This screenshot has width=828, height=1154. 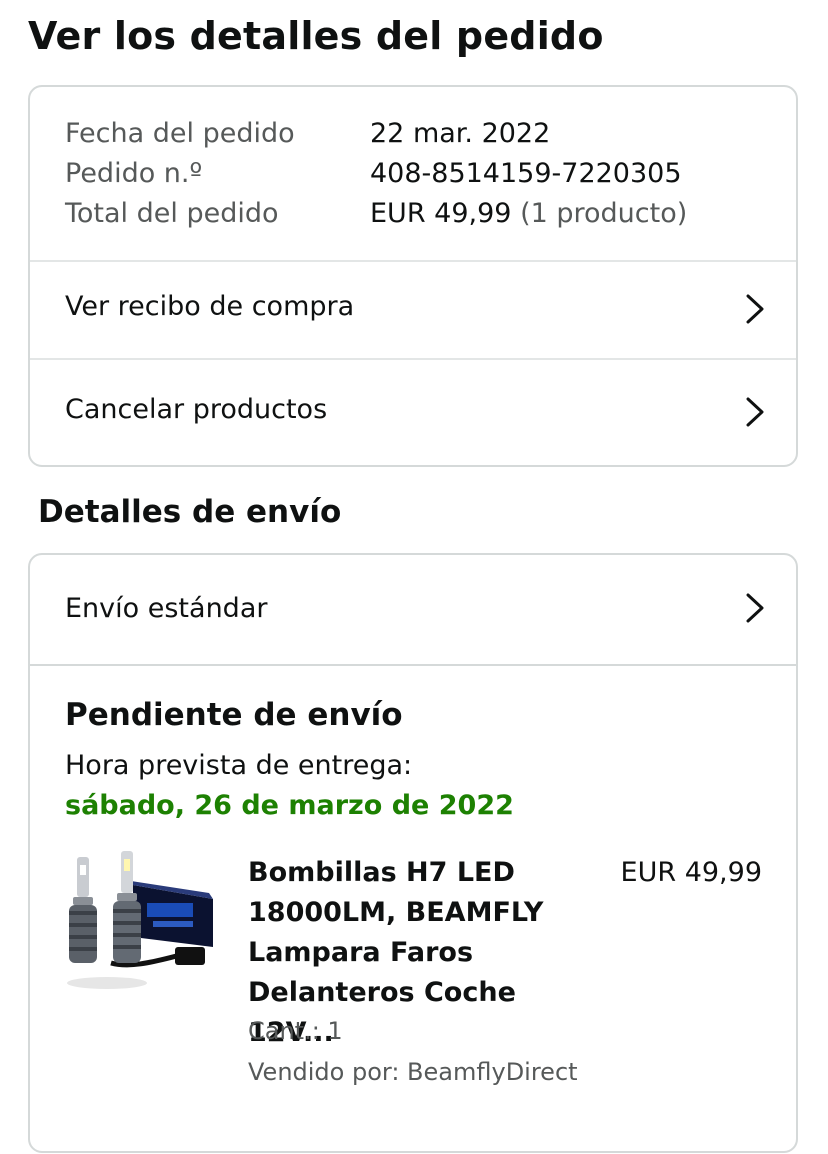 I want to click on order-total-value: EUR 49,99, so click(x=441, y=213).